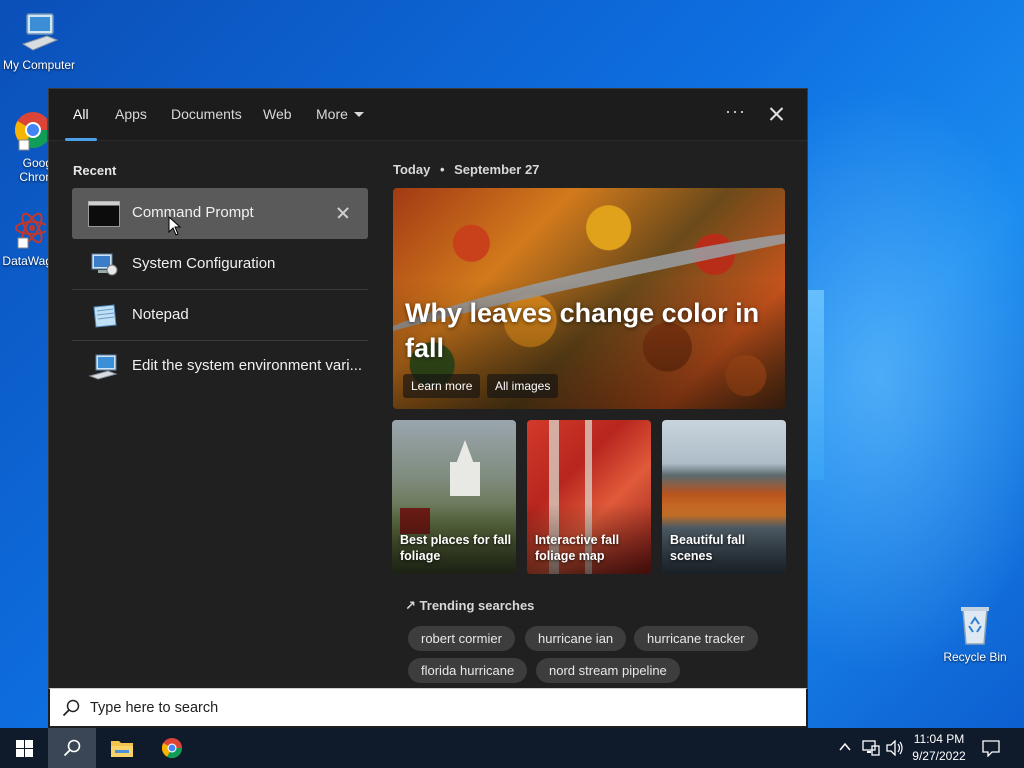 The height and width of the screenshot is (768, 1024). I want to click on recent-item-label: Notepad, so click(160, 314).